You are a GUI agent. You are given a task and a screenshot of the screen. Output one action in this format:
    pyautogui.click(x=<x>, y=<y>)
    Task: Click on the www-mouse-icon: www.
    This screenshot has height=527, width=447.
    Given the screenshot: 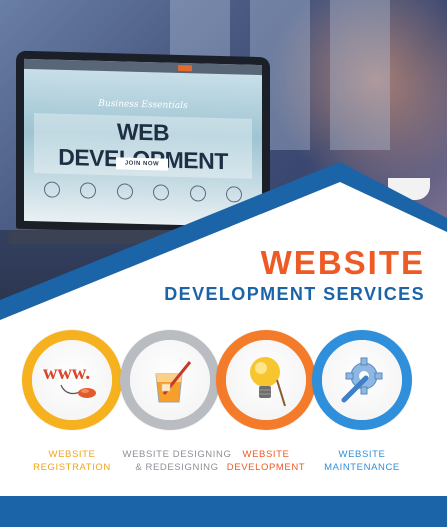 What is the action you would take?
    pyautogui.click(x=69, y=380)
    